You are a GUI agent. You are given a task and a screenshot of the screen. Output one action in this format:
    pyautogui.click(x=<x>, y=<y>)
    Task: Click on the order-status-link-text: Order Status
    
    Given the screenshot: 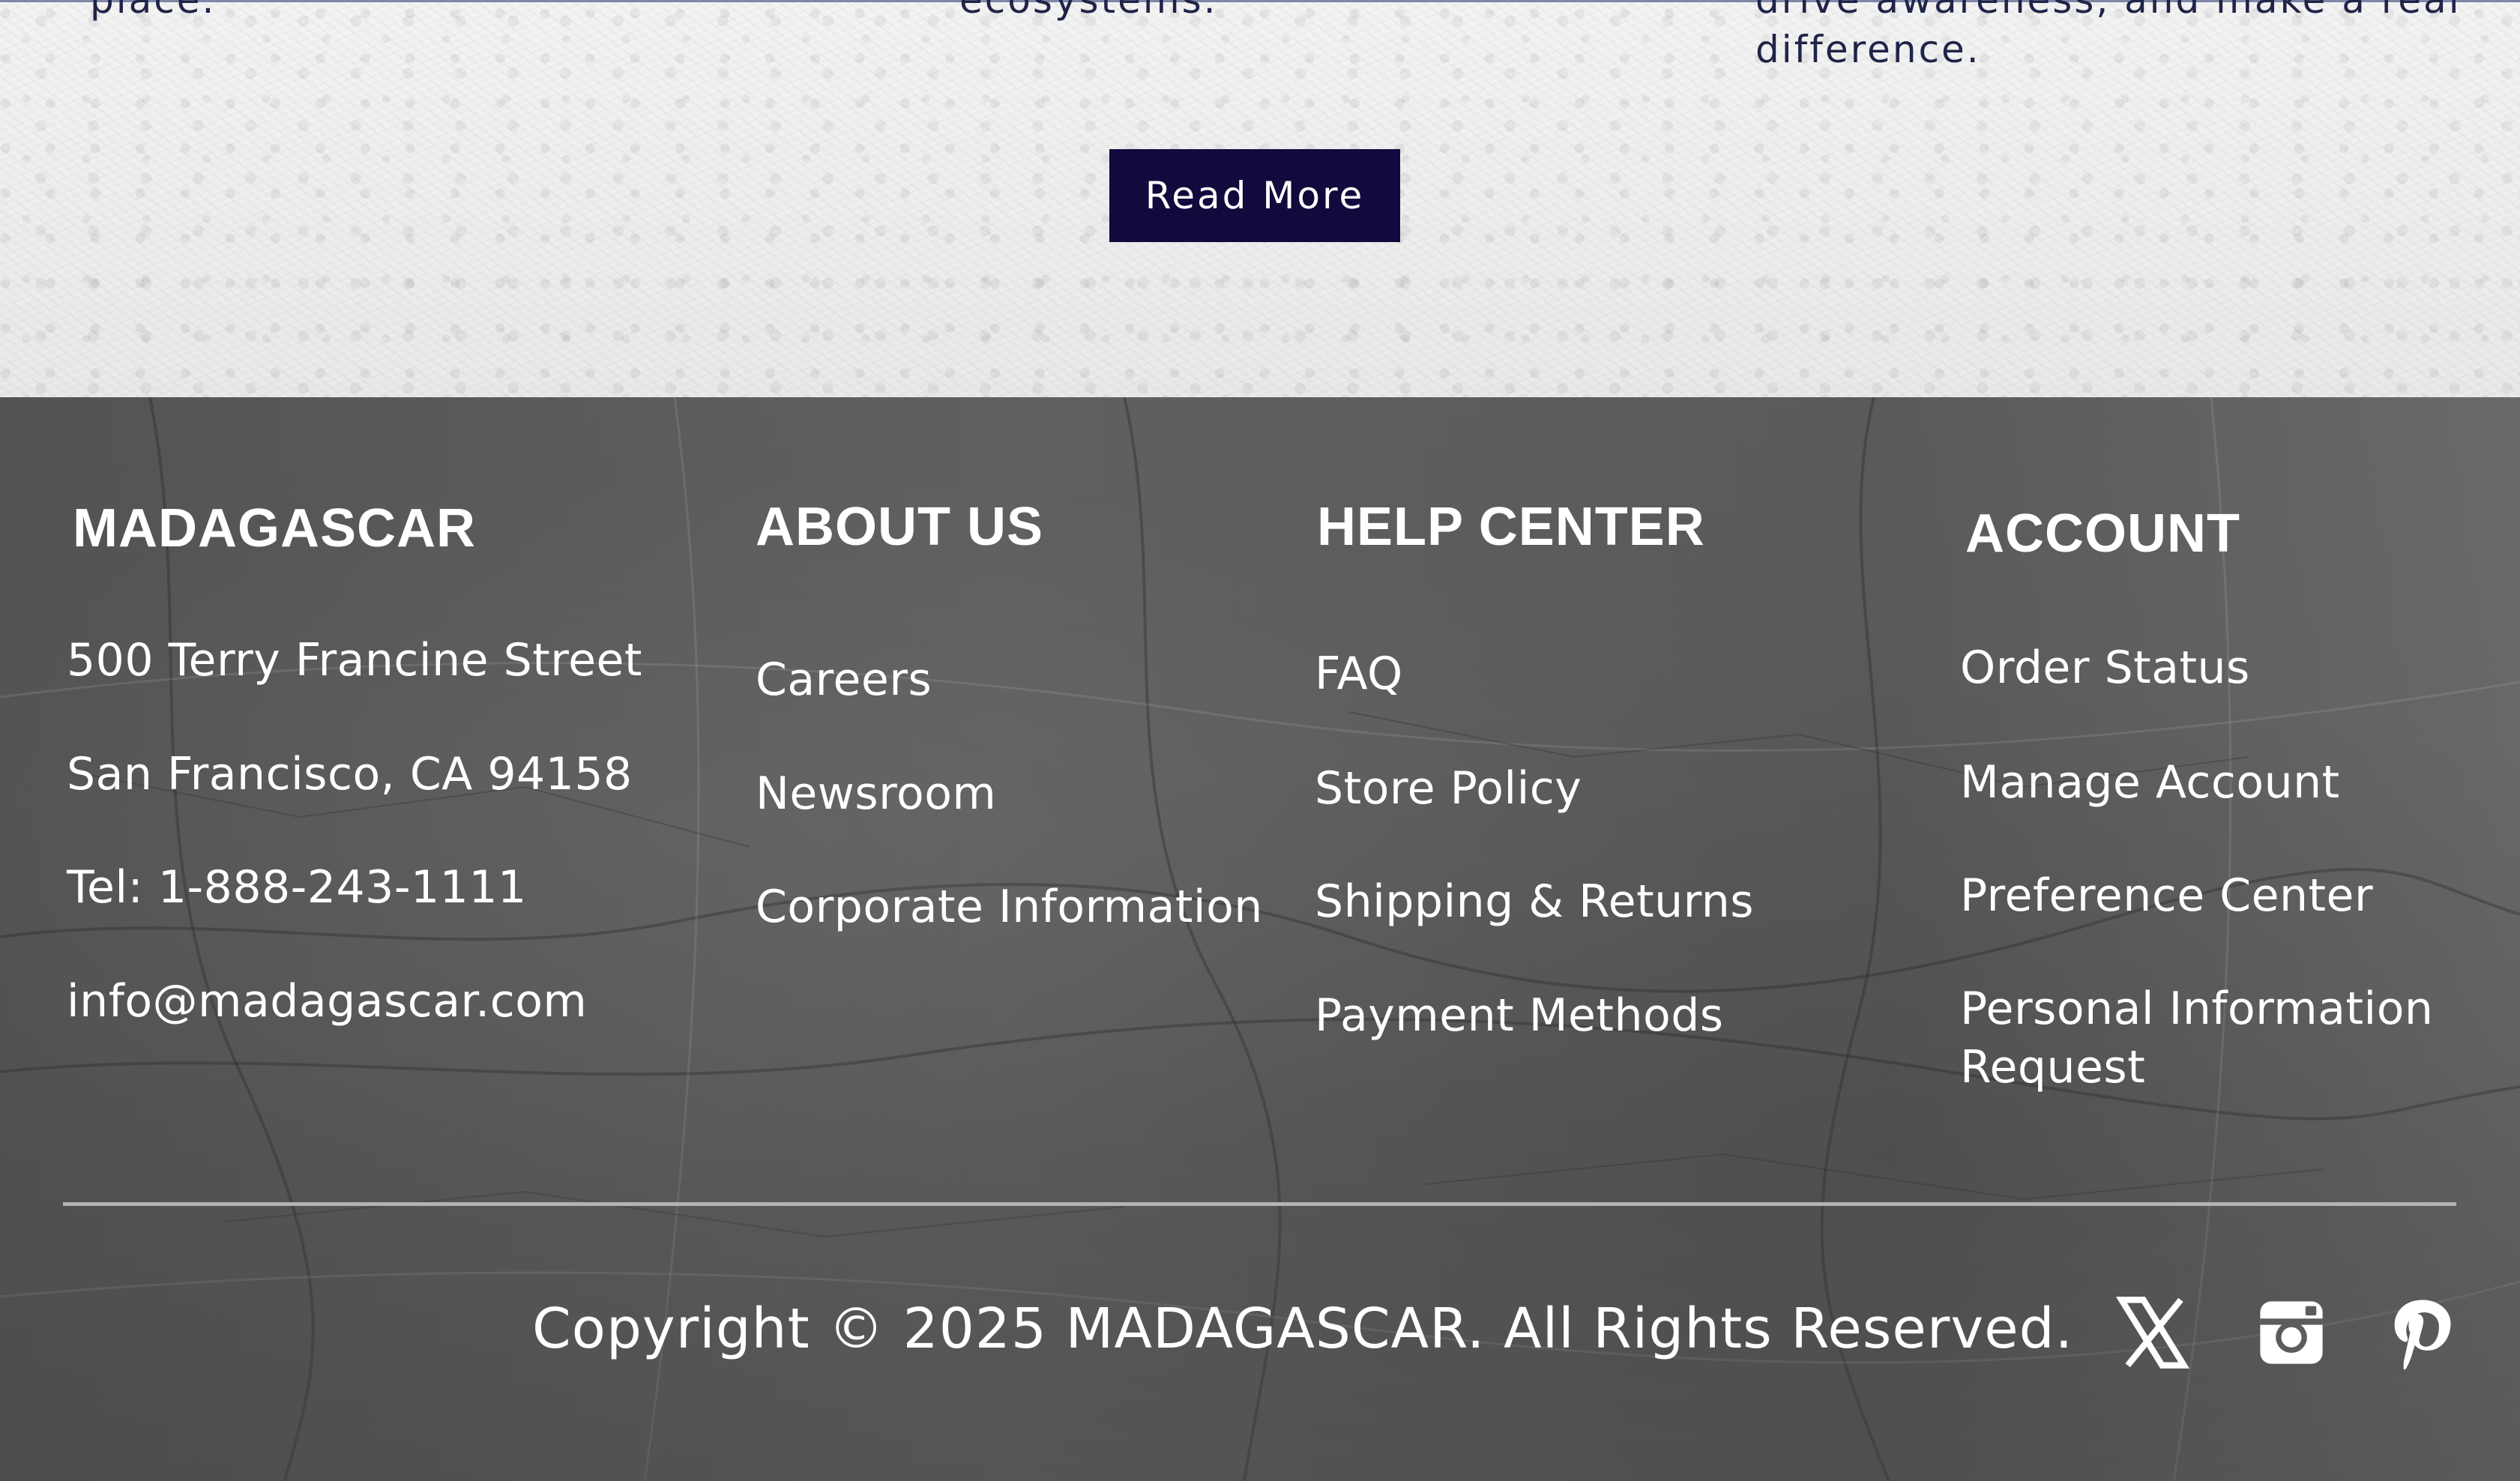 What is the action you would take?
    pyautogui.click(x=2105, y=668)
    